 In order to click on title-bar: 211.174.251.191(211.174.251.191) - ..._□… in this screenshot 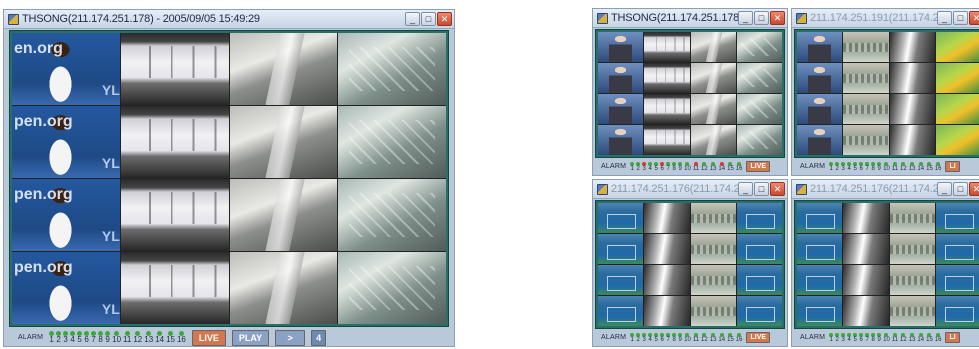, I will do `click(885, 18)`.